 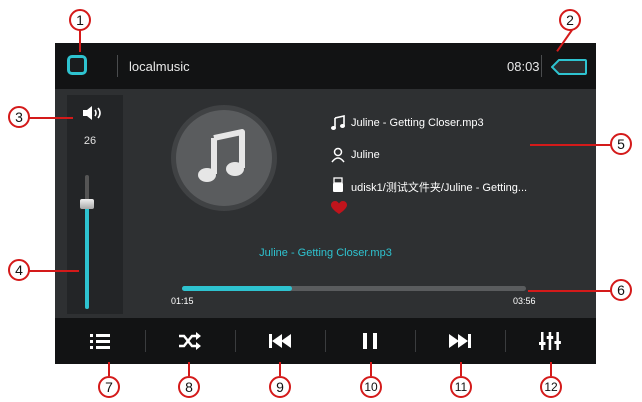 I want to click on next-button, so click(x=460, y=341).